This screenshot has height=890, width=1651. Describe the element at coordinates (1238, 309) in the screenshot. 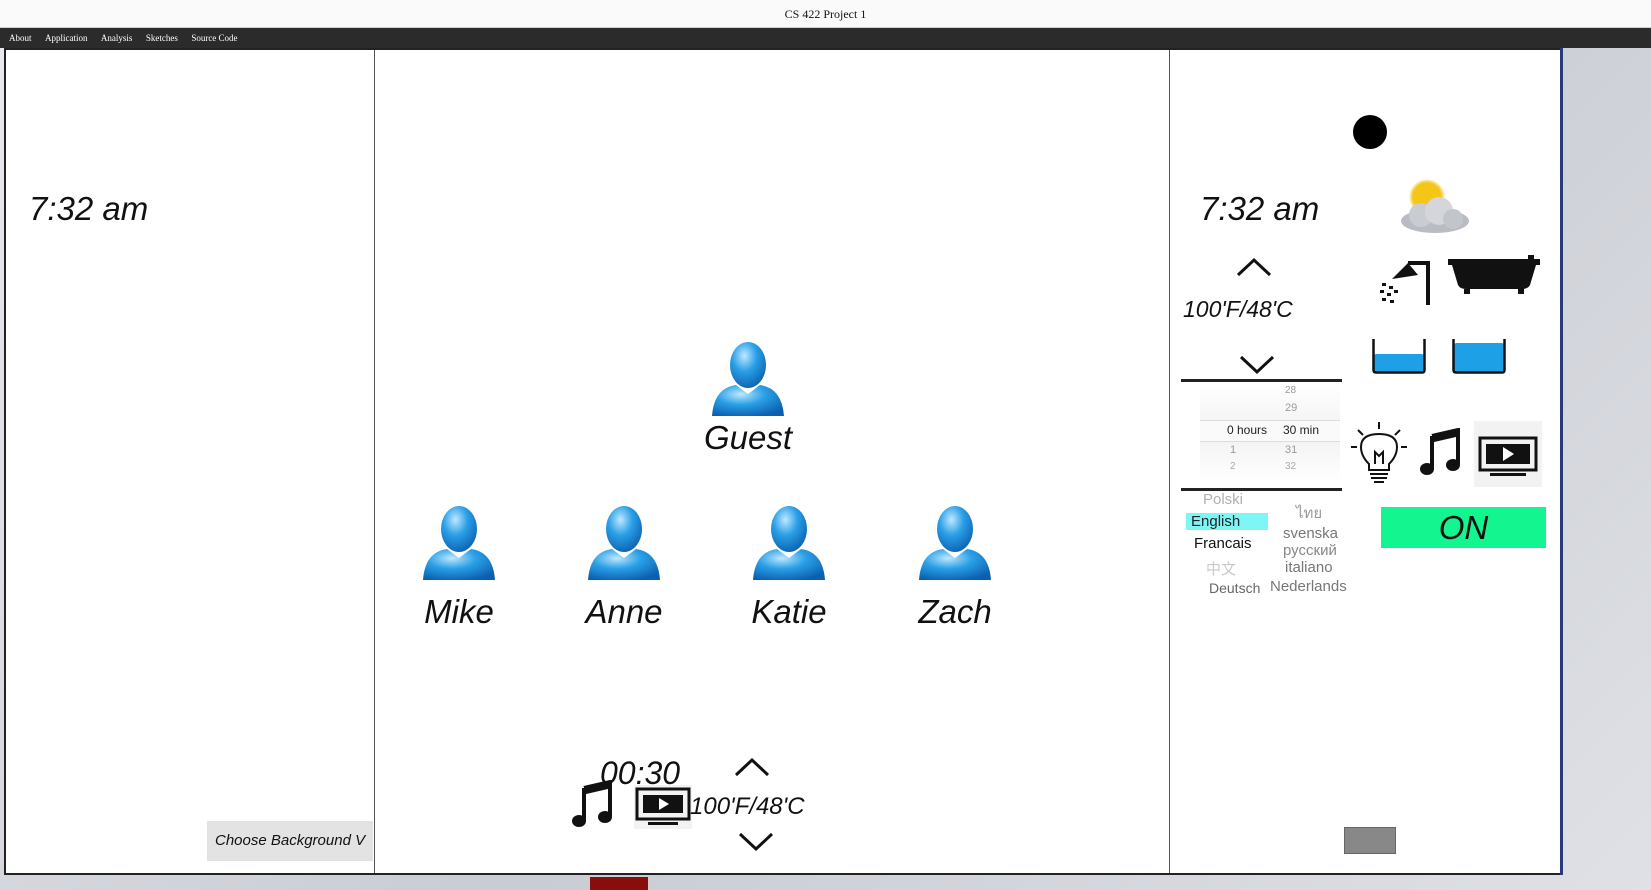

I see `right-temperature-readout: 100'F/48'C` at that location.